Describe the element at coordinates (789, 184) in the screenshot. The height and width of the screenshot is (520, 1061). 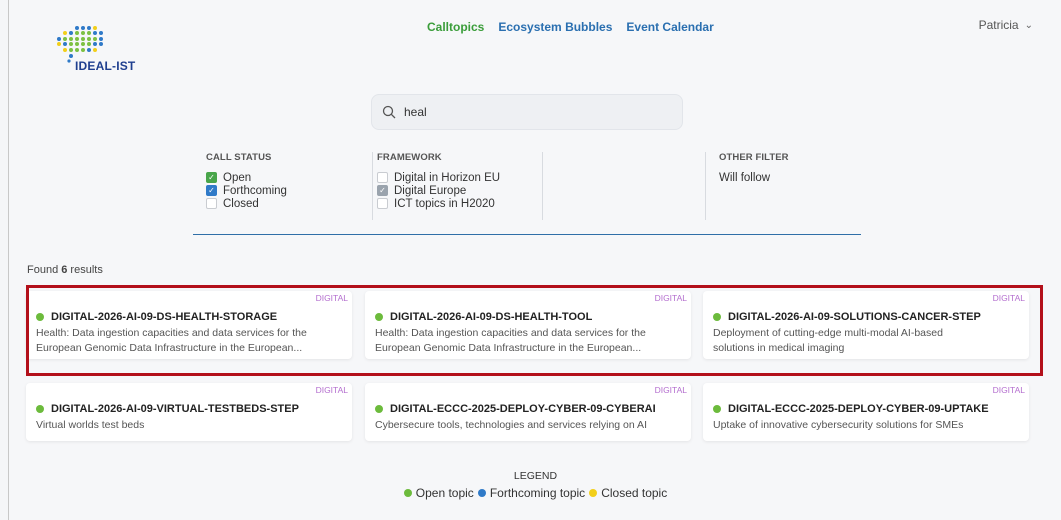
I see `other-filter: OTHER FILTER Will follow` at that location.